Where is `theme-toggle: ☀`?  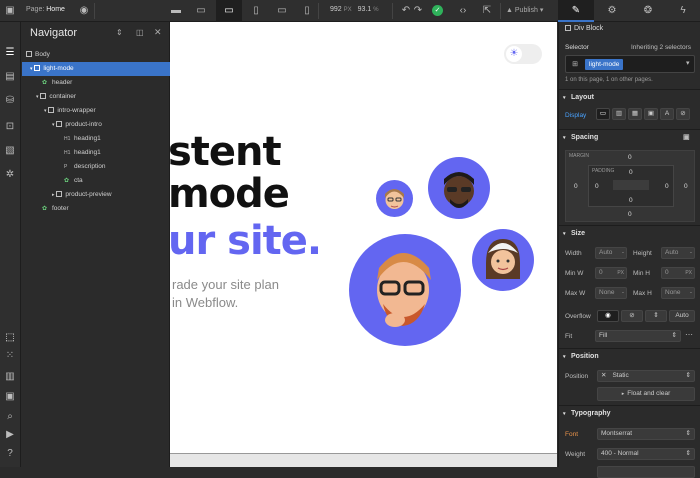 theme-toggle: ☀ is located at coordinates (523, 54).